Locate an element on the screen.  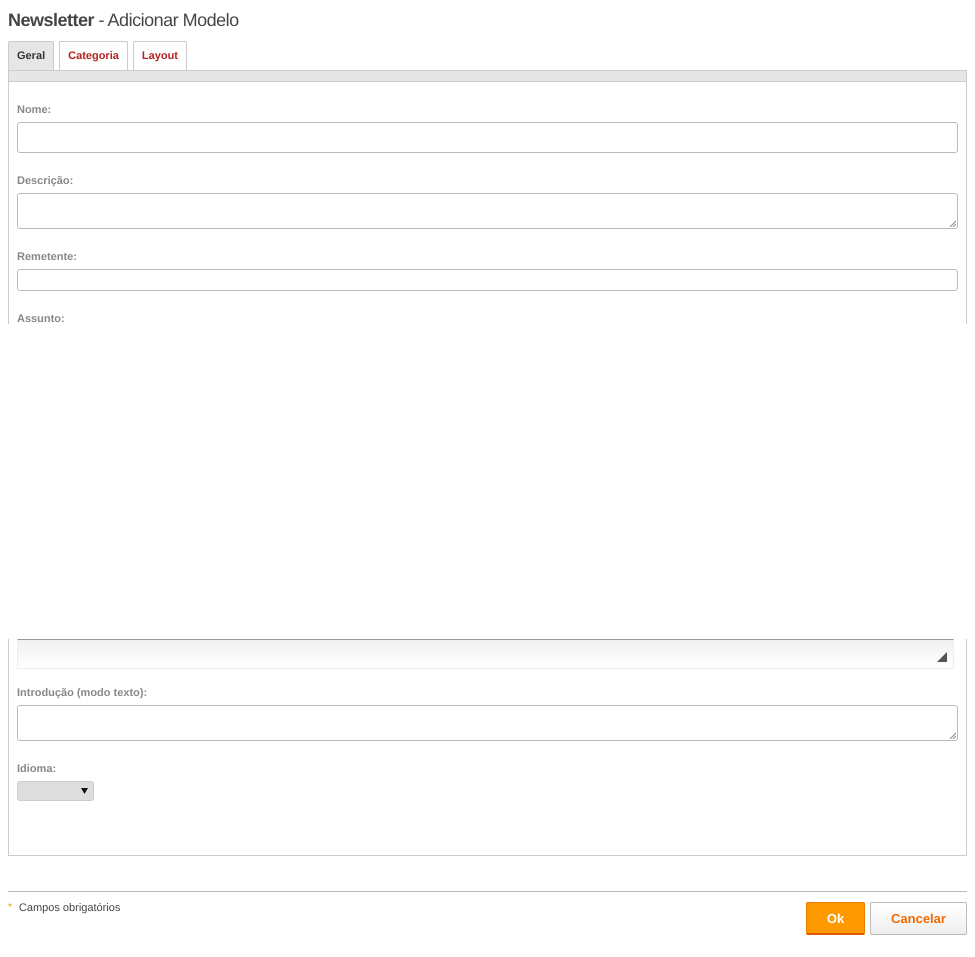
required-marker: * is located at coordinates (10, 907).